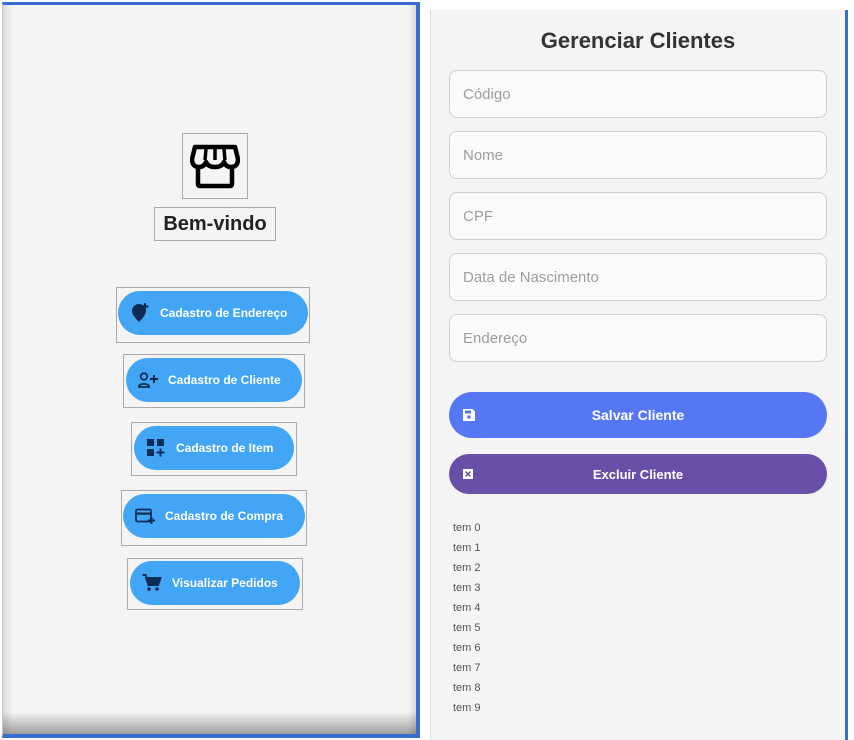 The image size is (854, 740). What do you see at coordinates (467, 528) in the screenshot?
I see `list-item: tem 0` at bounding box center [467, 528].